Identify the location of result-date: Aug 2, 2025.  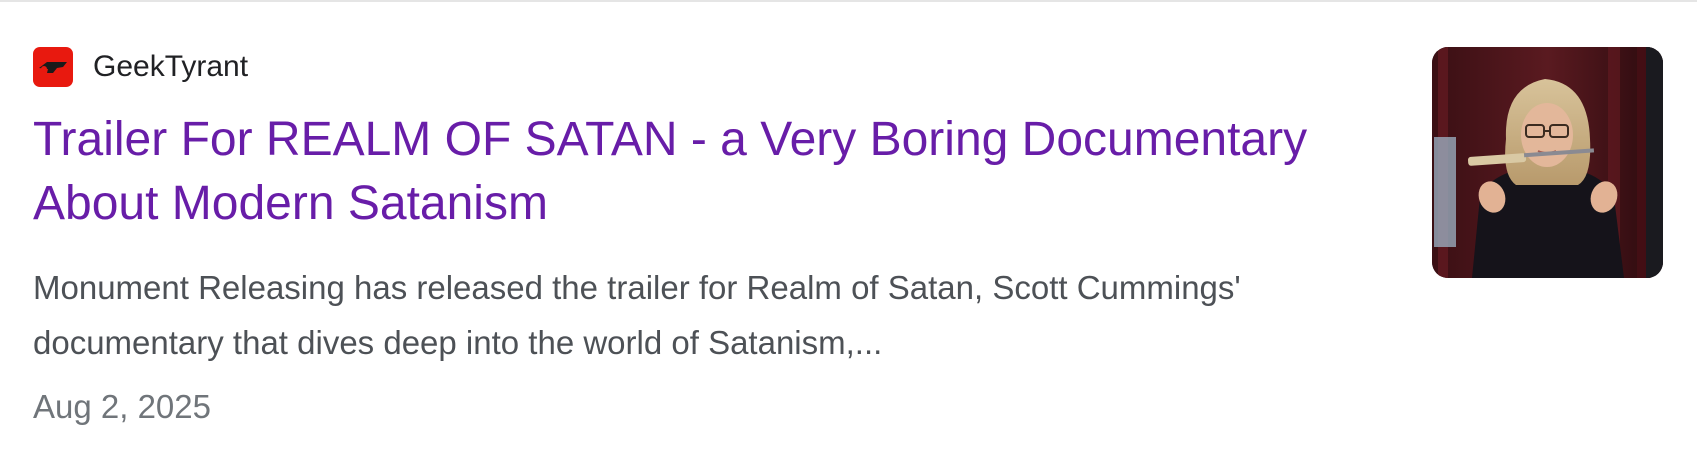
(122, 406).